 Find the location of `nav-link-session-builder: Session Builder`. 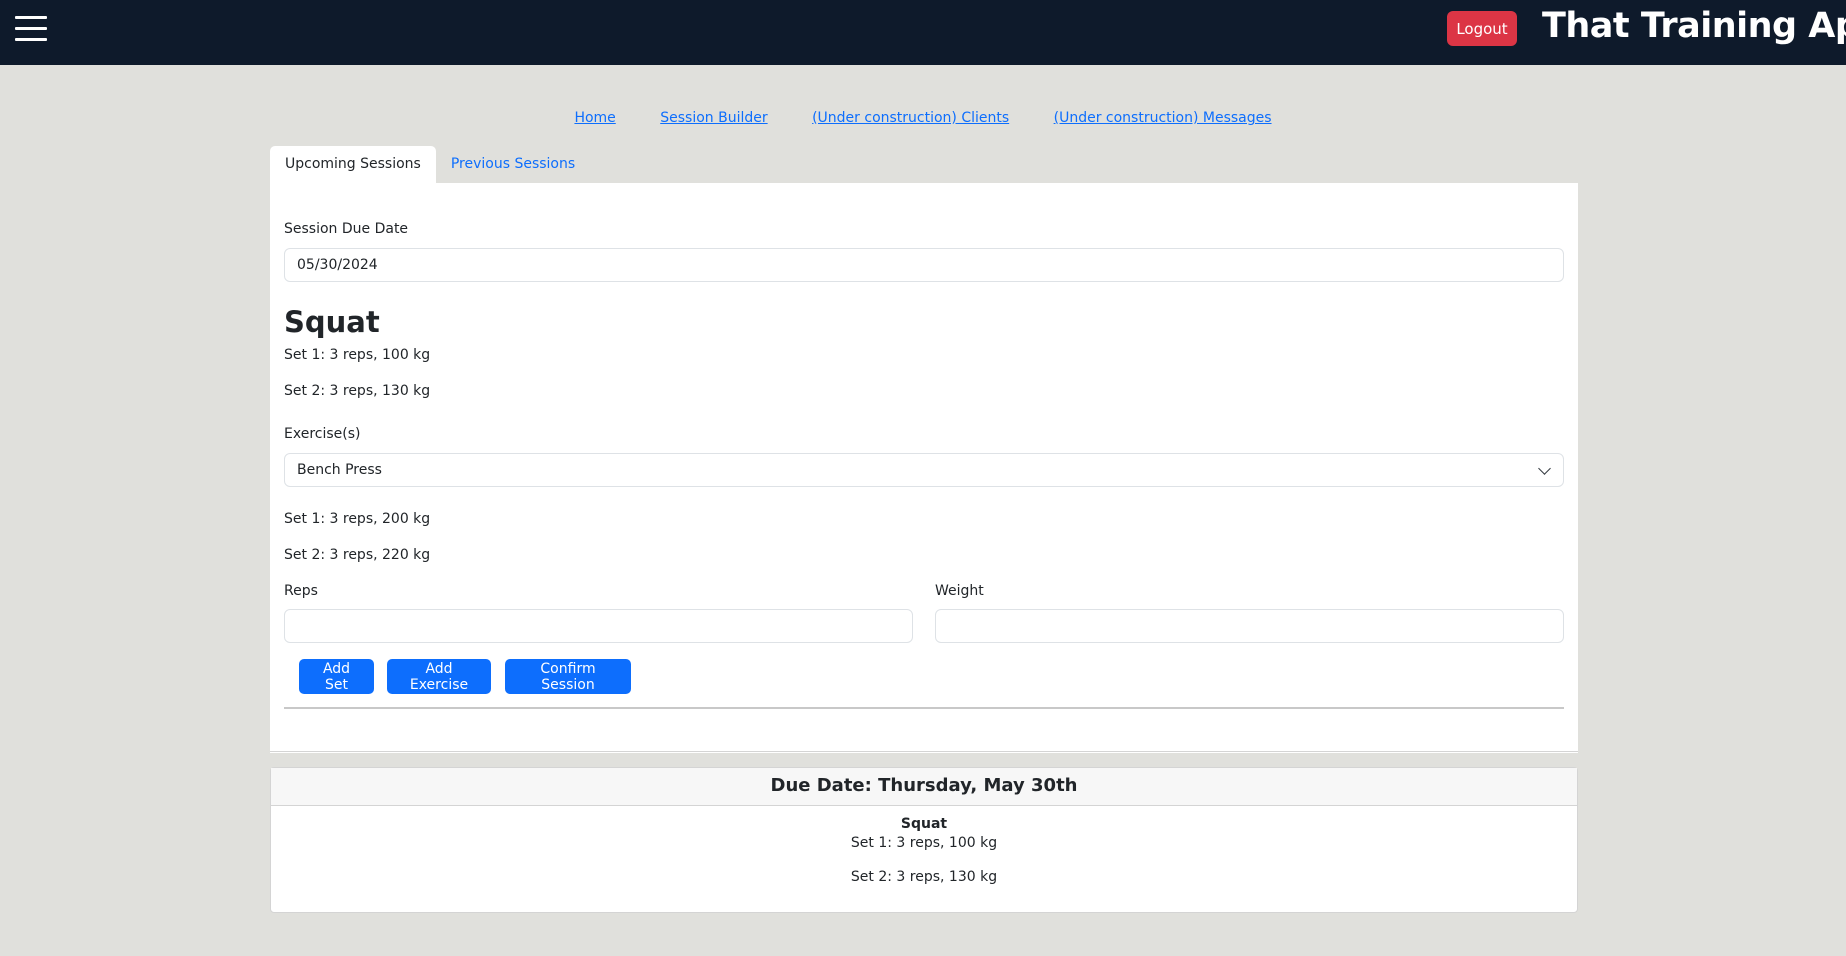

nav-link-session-builder: Session Builder is located at coordinates (713, 118).